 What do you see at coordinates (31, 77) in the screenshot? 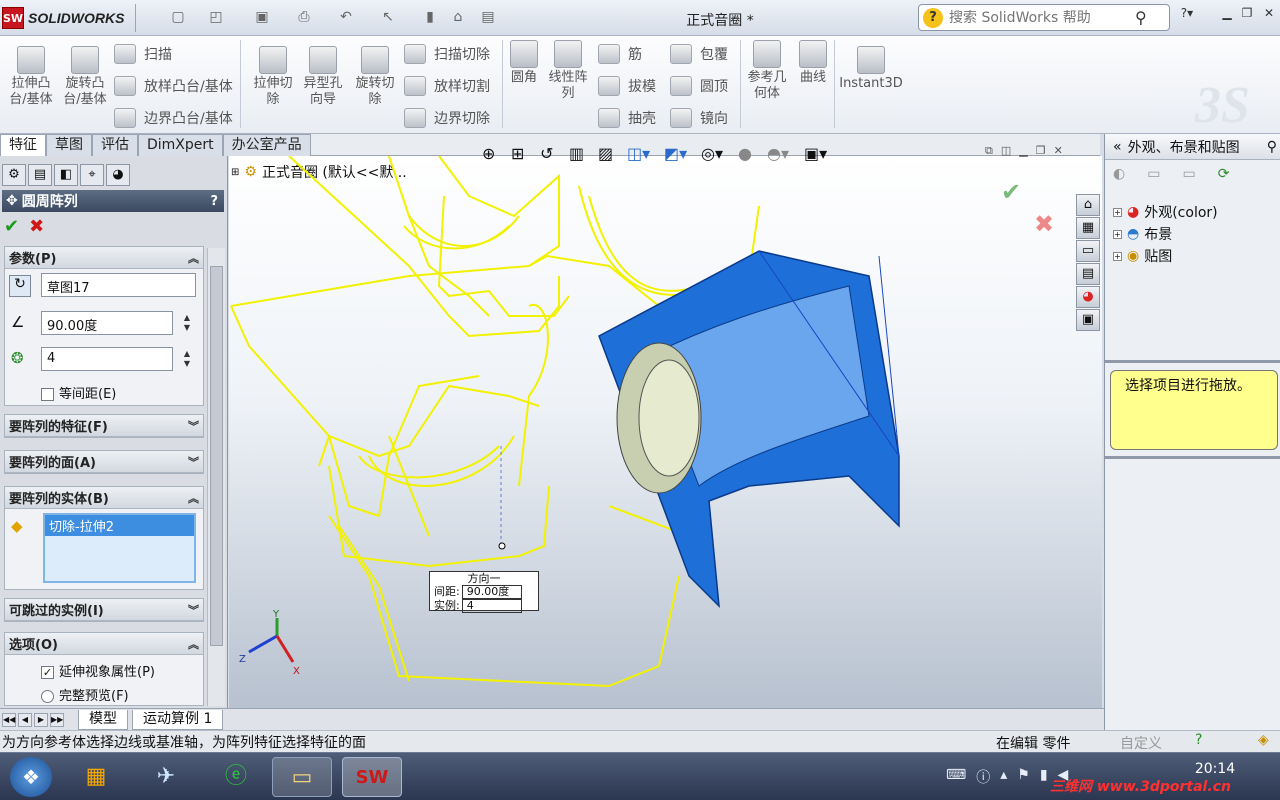
I see `extrude-boss-button: 拉伸凸台/基体` at bounding box center [31, 77].